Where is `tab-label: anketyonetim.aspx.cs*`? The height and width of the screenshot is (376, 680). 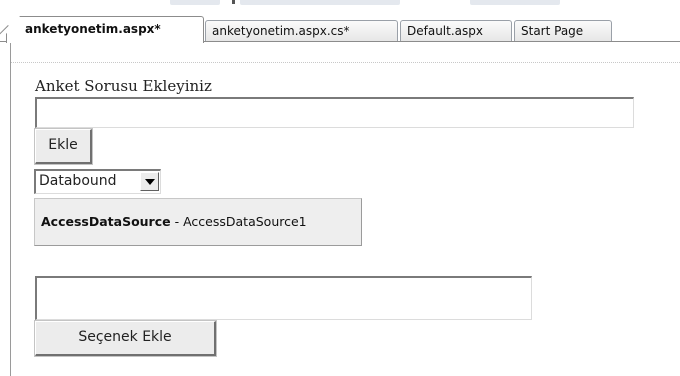 tab-label: anketyonetim.aspx.cs* is located at coordinates (281, 31).